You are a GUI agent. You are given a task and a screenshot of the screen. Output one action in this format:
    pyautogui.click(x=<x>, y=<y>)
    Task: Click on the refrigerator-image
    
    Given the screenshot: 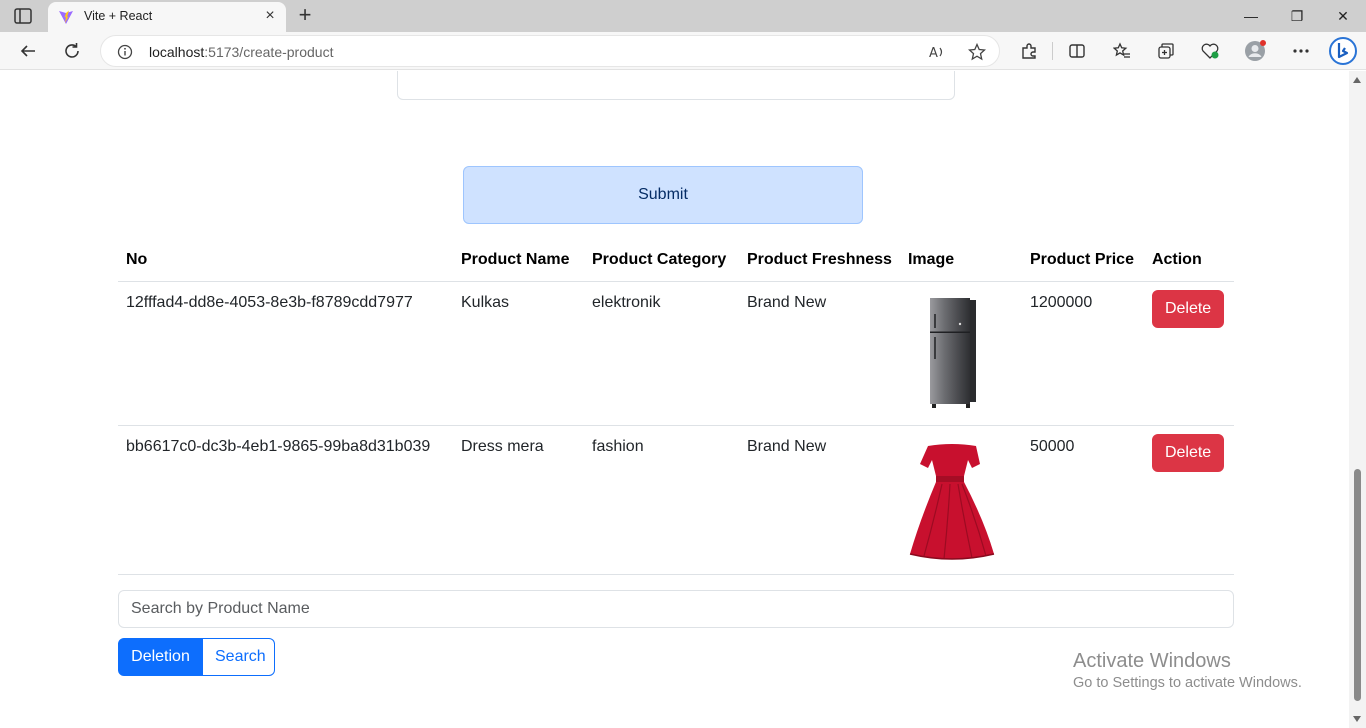 What is the action you would take?
    pyautogui.click(x=952, y=352)
    